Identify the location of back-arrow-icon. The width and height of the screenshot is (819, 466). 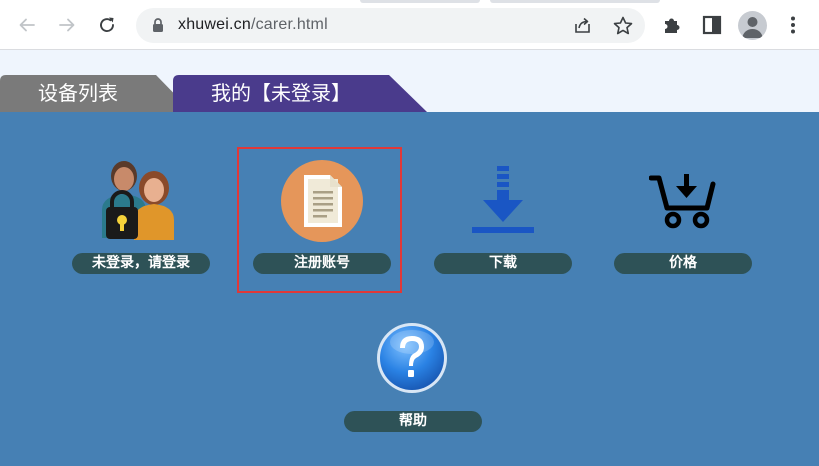
(27, 25).